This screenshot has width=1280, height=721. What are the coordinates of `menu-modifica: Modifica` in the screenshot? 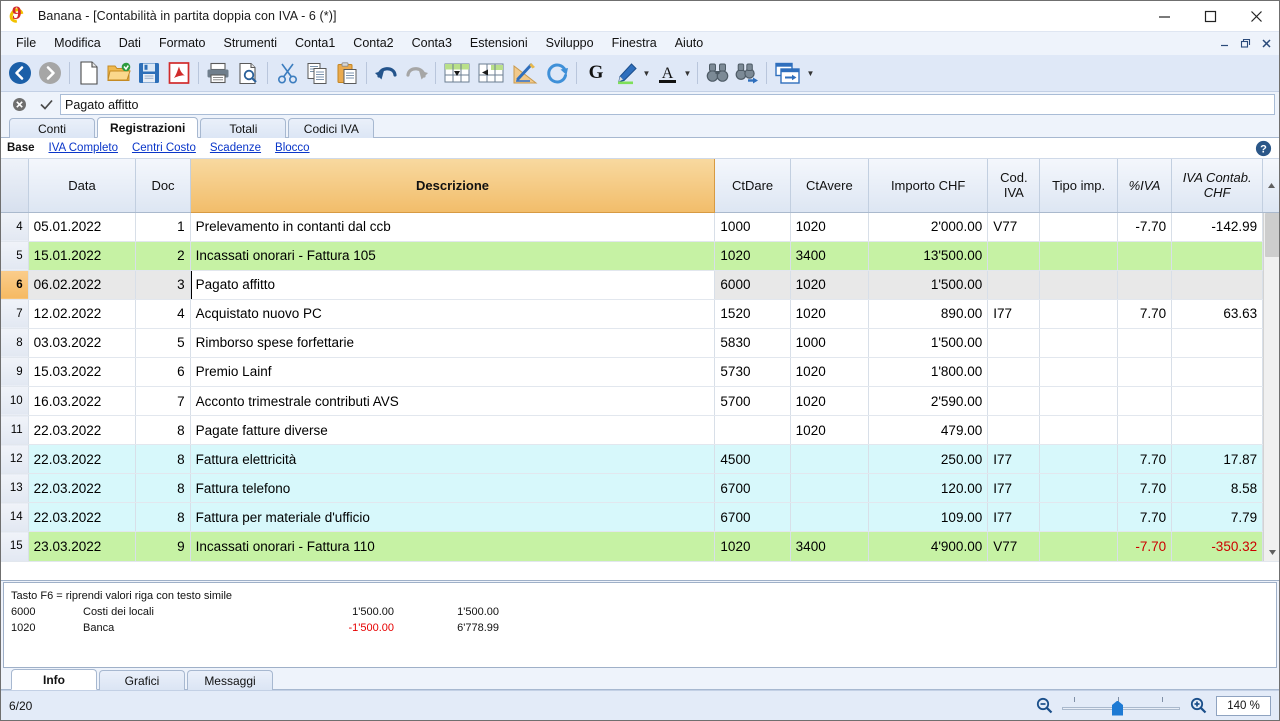 It's located at (77, 43).